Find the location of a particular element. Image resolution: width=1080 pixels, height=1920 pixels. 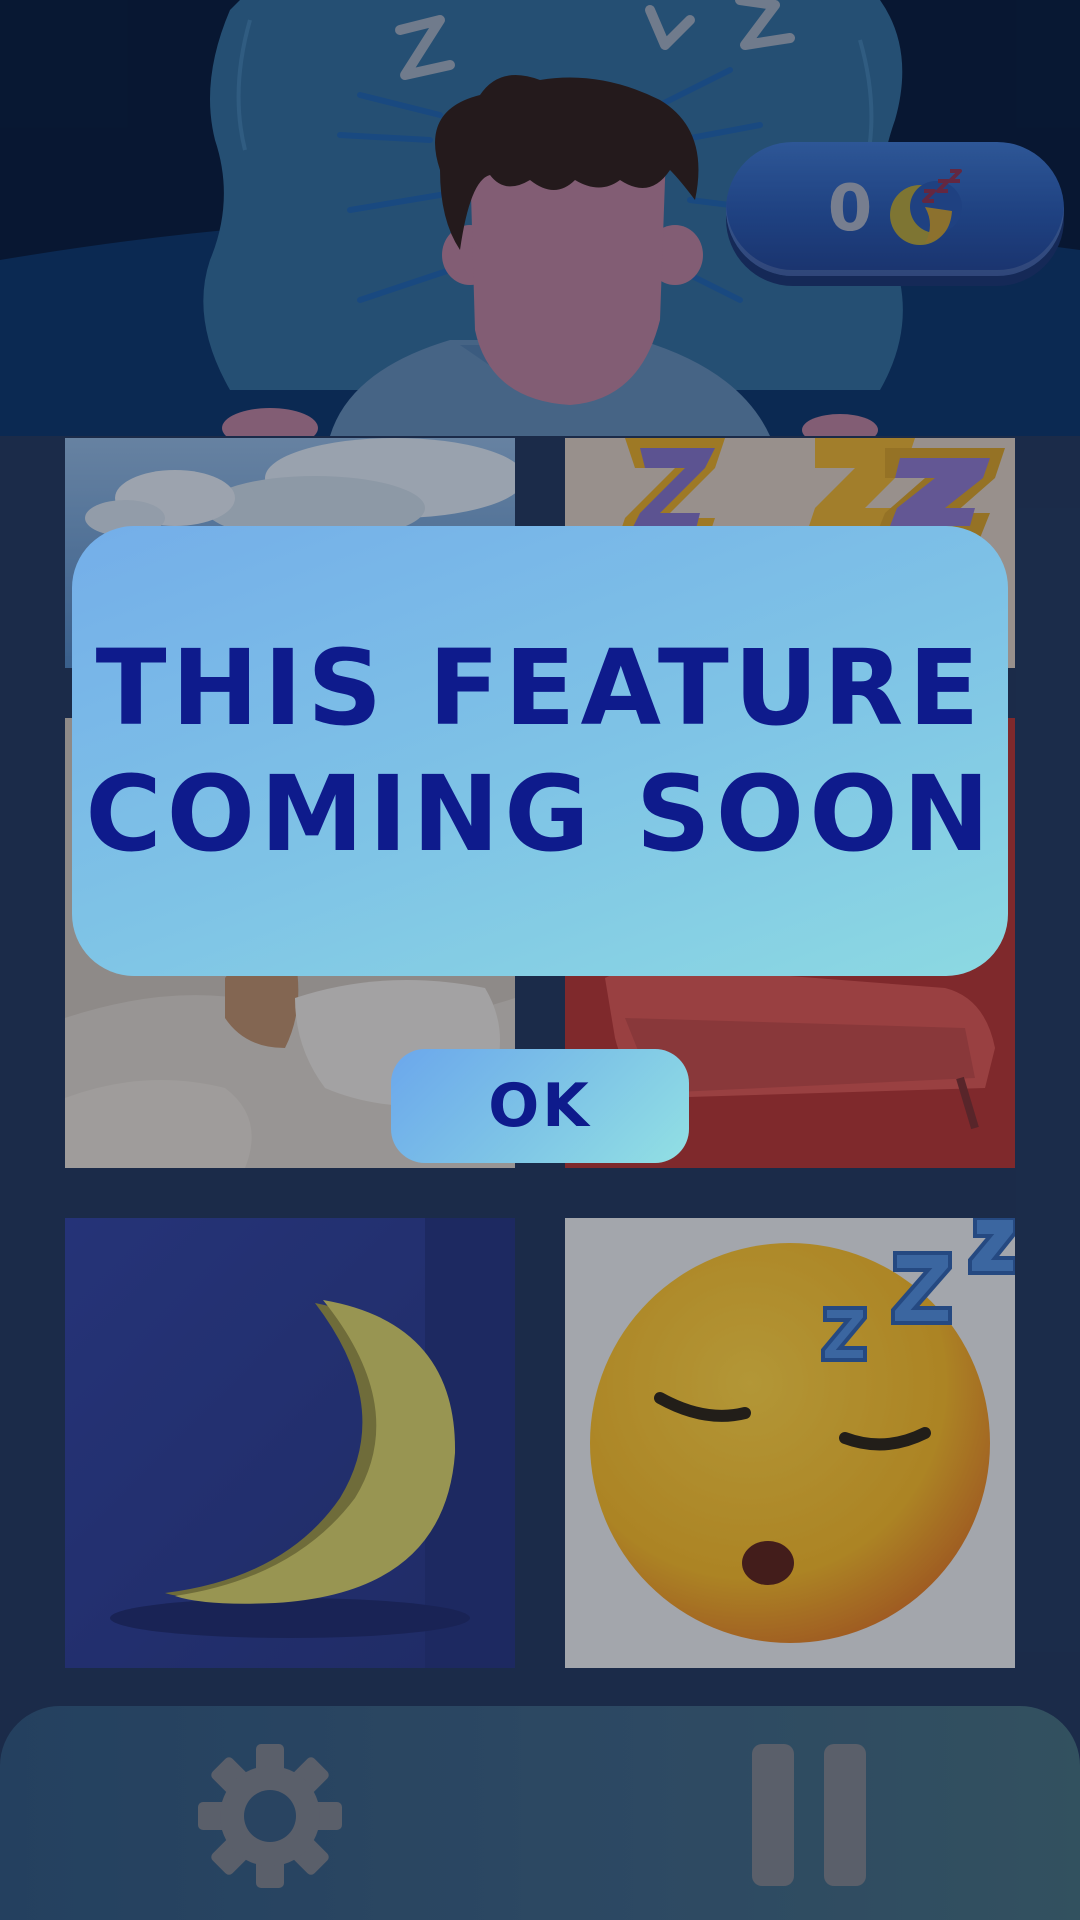

dialog-message-line-1: THIS FEATURE is located at coordinates (540, 688).